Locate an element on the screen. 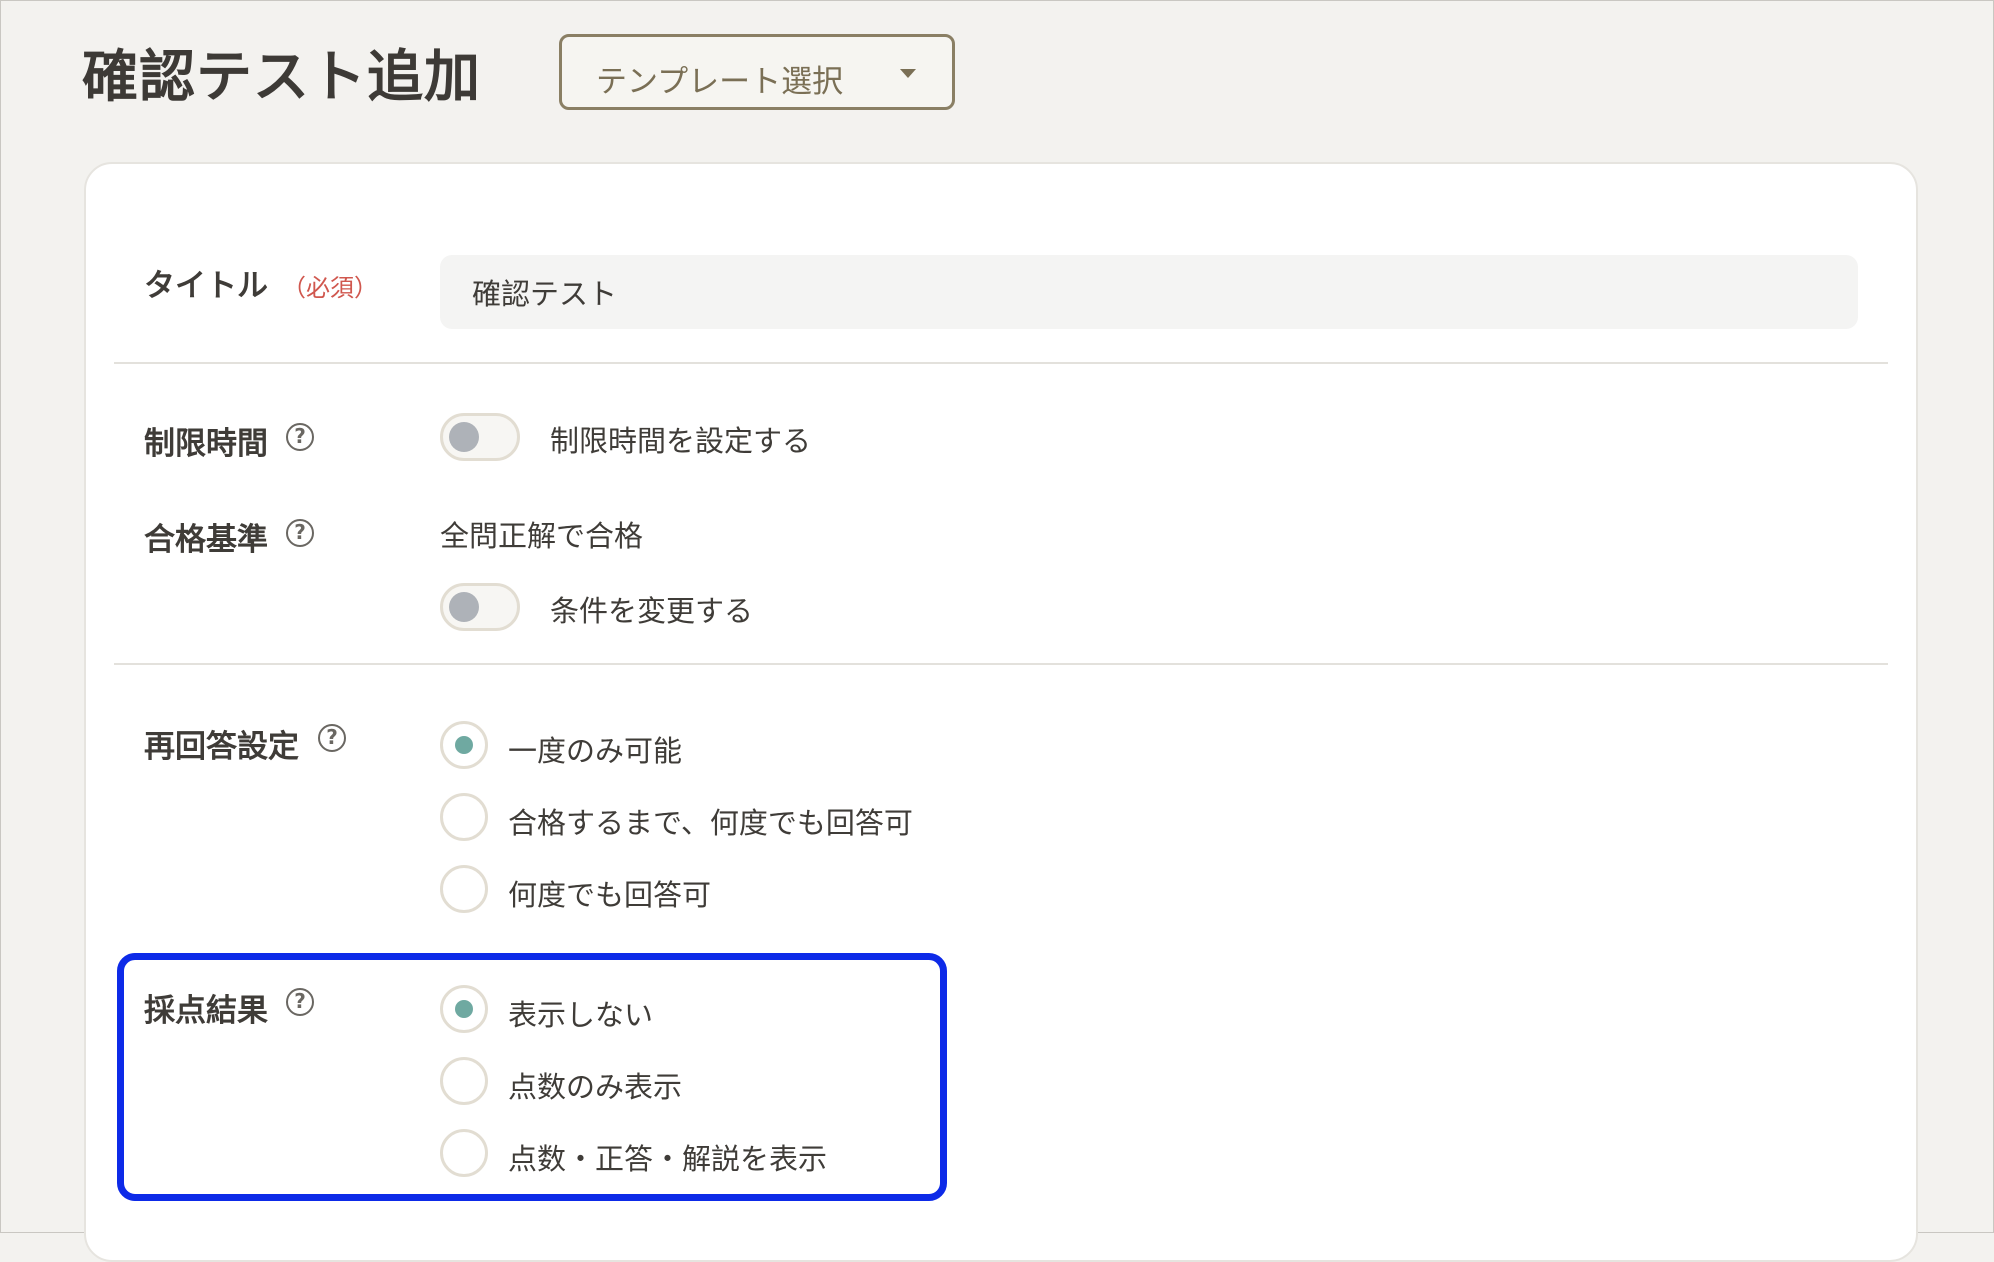 This screenshot has width=1994, height=1262. template-select-dropdown: テンプレート選択 is located at coordinates (757, 72).